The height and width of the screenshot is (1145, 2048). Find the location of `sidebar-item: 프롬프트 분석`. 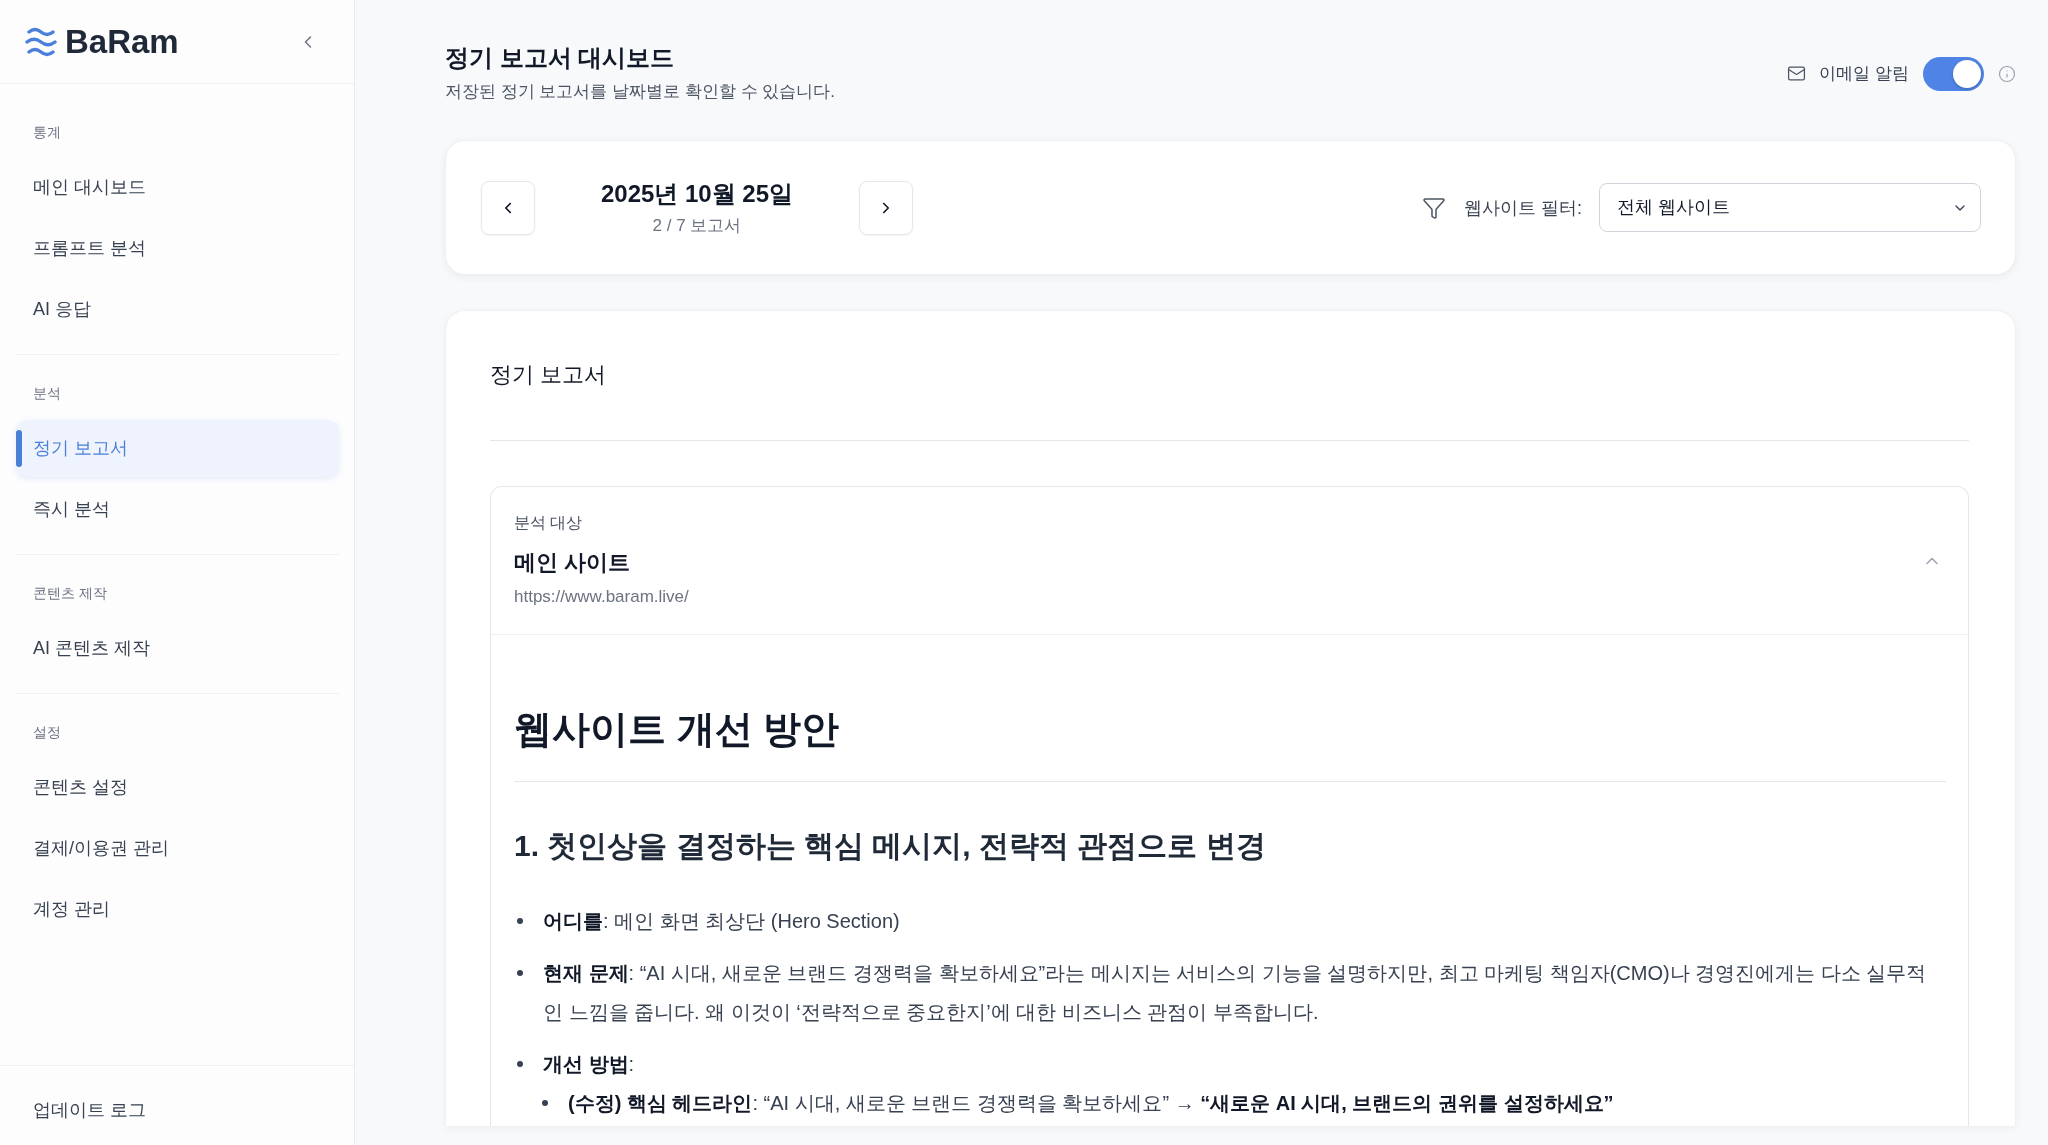

sidebar-item: 프롬프트 분석 is located at coordinates (177, 248).